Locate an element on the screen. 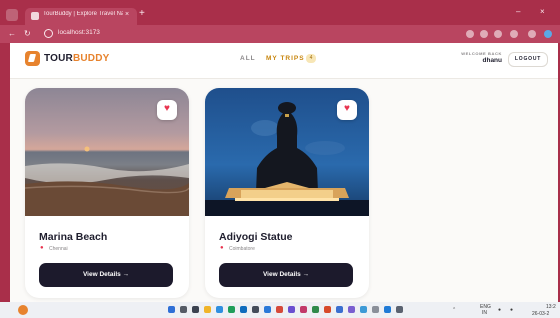 Image resolution: width=560 pixels, height=318 pixels. card-location: Chennai is located at coordinates (58, 249).